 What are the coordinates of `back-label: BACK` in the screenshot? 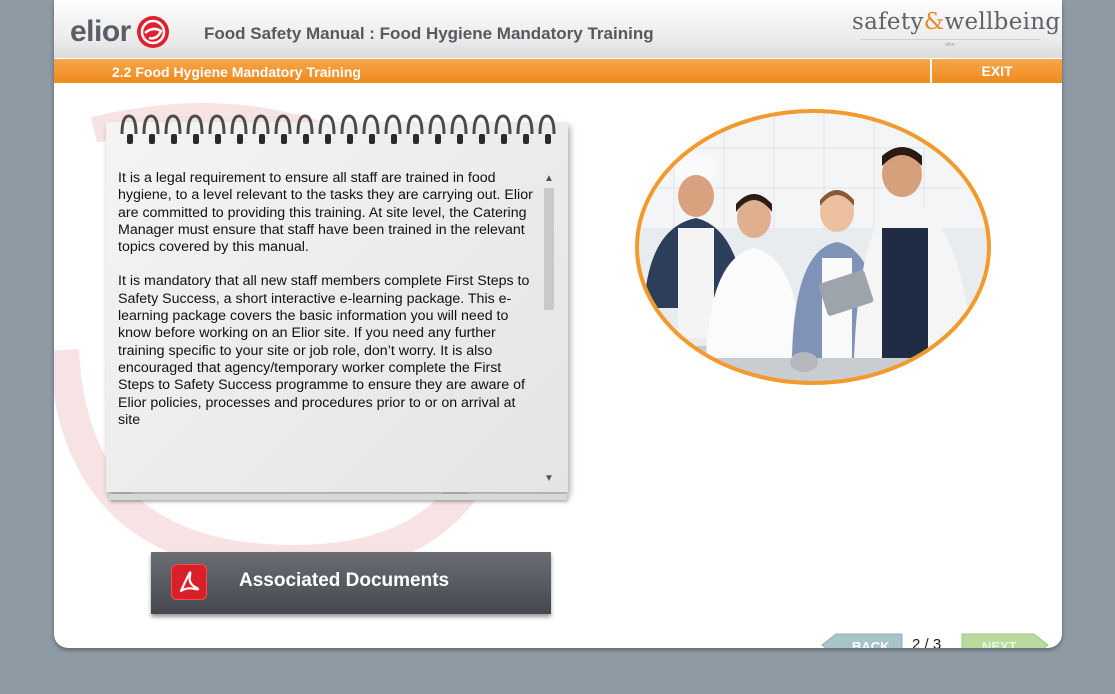 It's located at (871, 643).